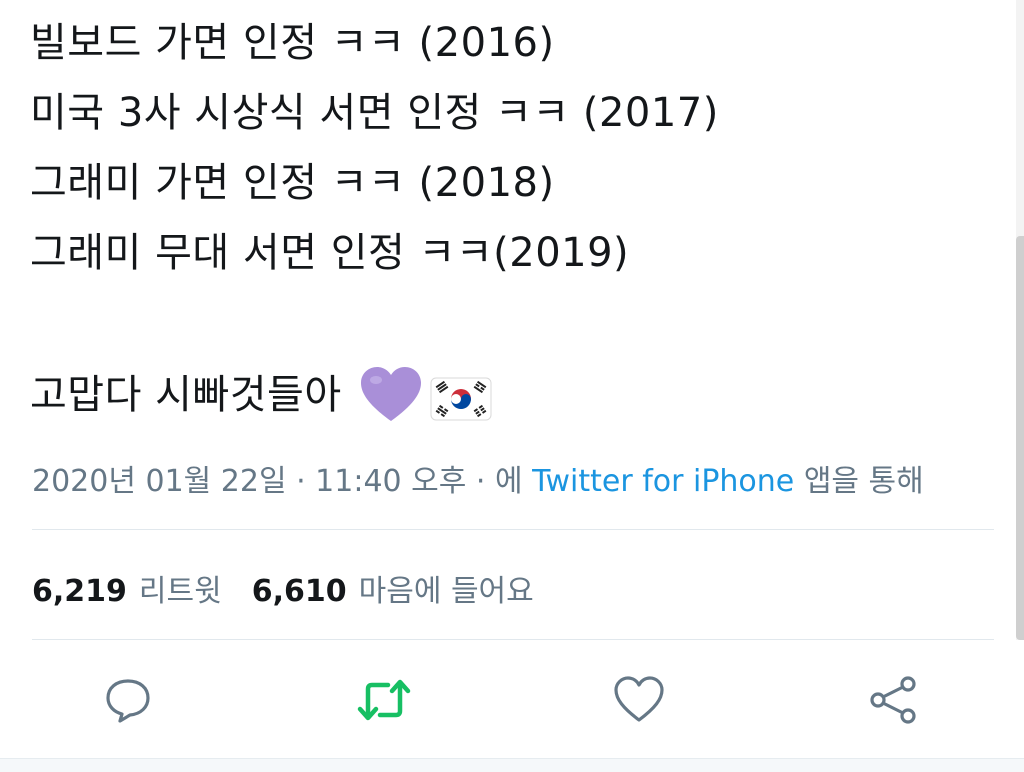 This screenshot has height=772, width=1024. I want to click on tweet-stats: 6,219 리트윗 6,610 마음에 들어요, so click(283, 588).